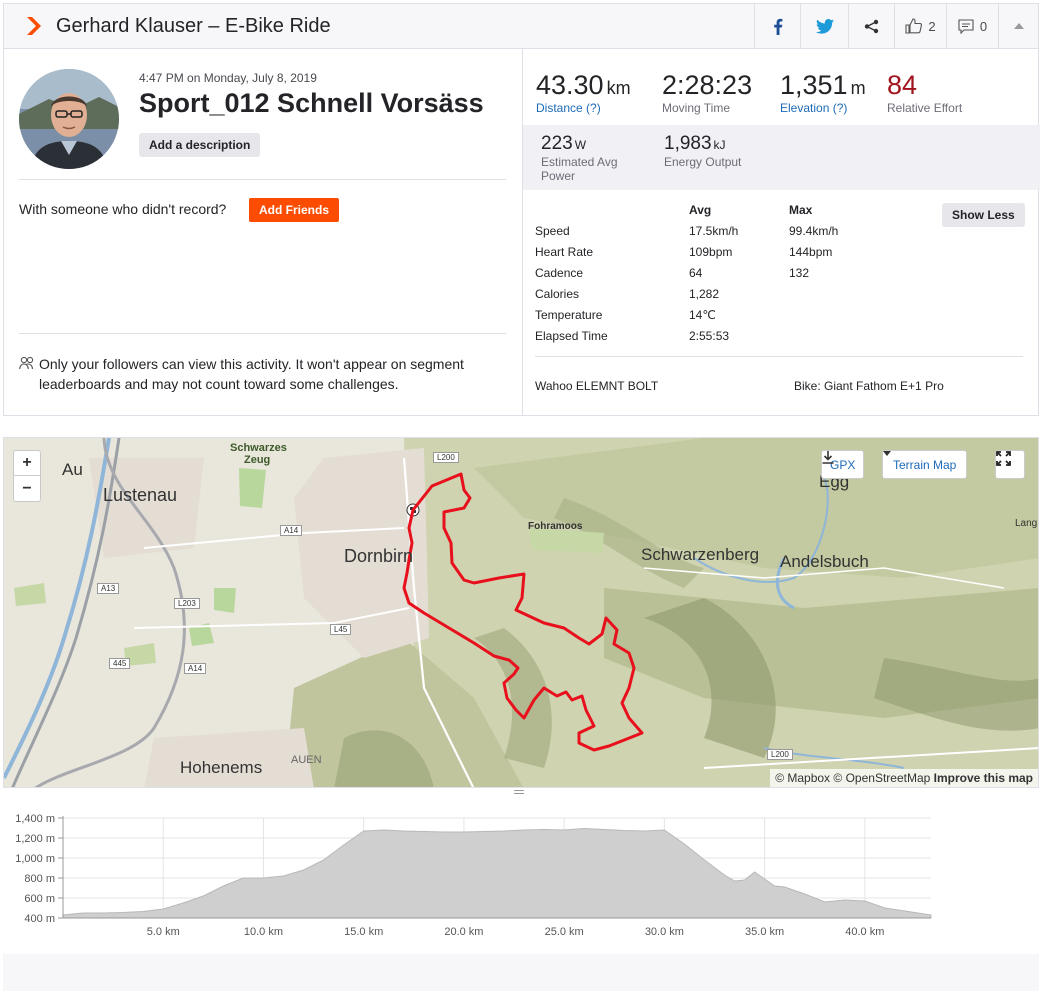 This screenshot has width=1042, height=991. What do you see at coordinates (914, 26) in the screenshot?
I see `thumbs-up-icon` at bounding box center [914, 26].